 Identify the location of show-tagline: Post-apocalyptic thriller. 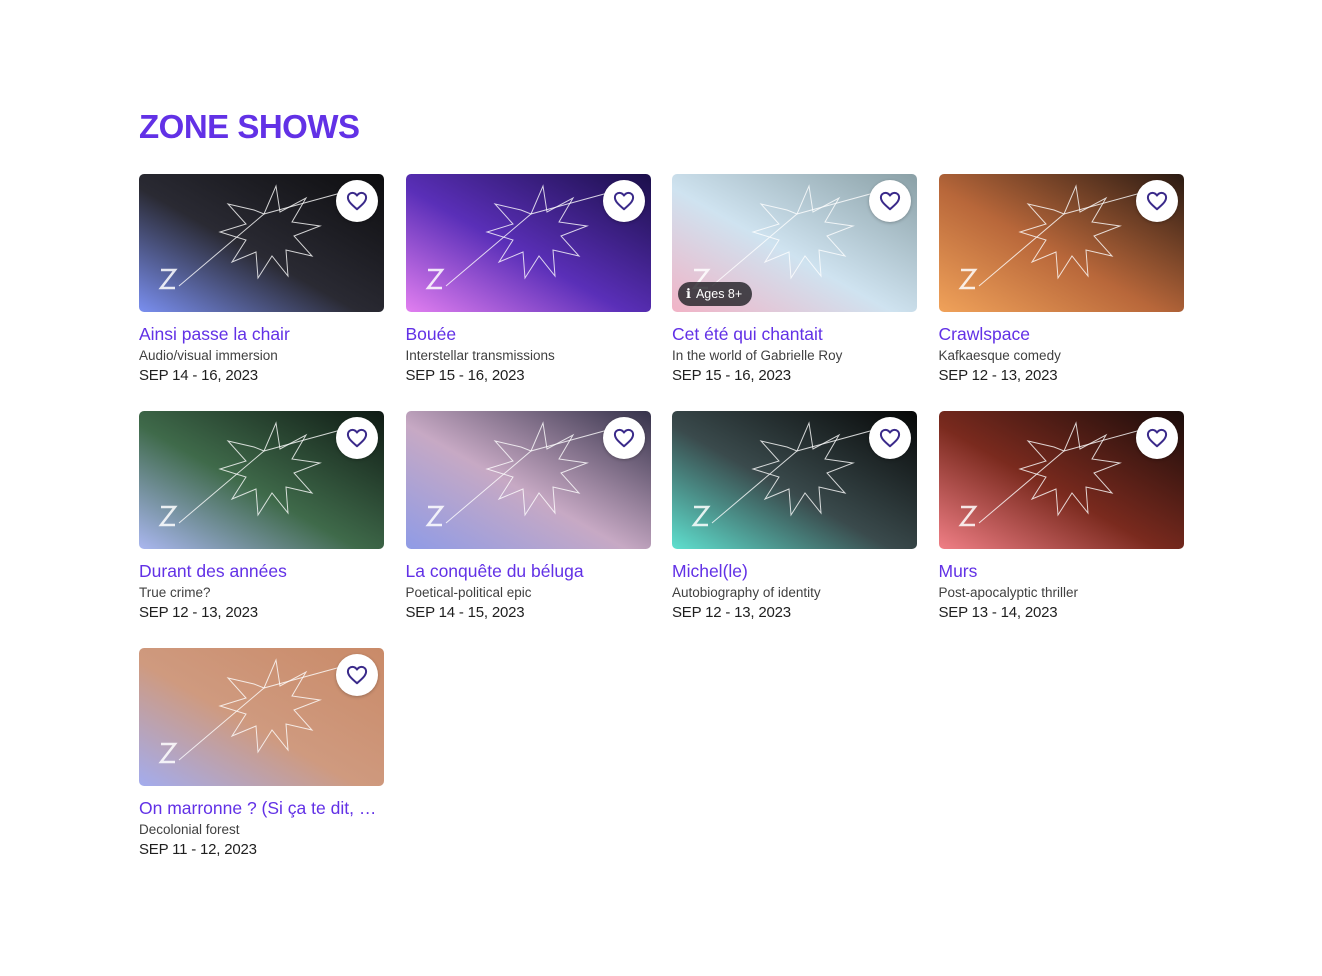
(1008, 592).